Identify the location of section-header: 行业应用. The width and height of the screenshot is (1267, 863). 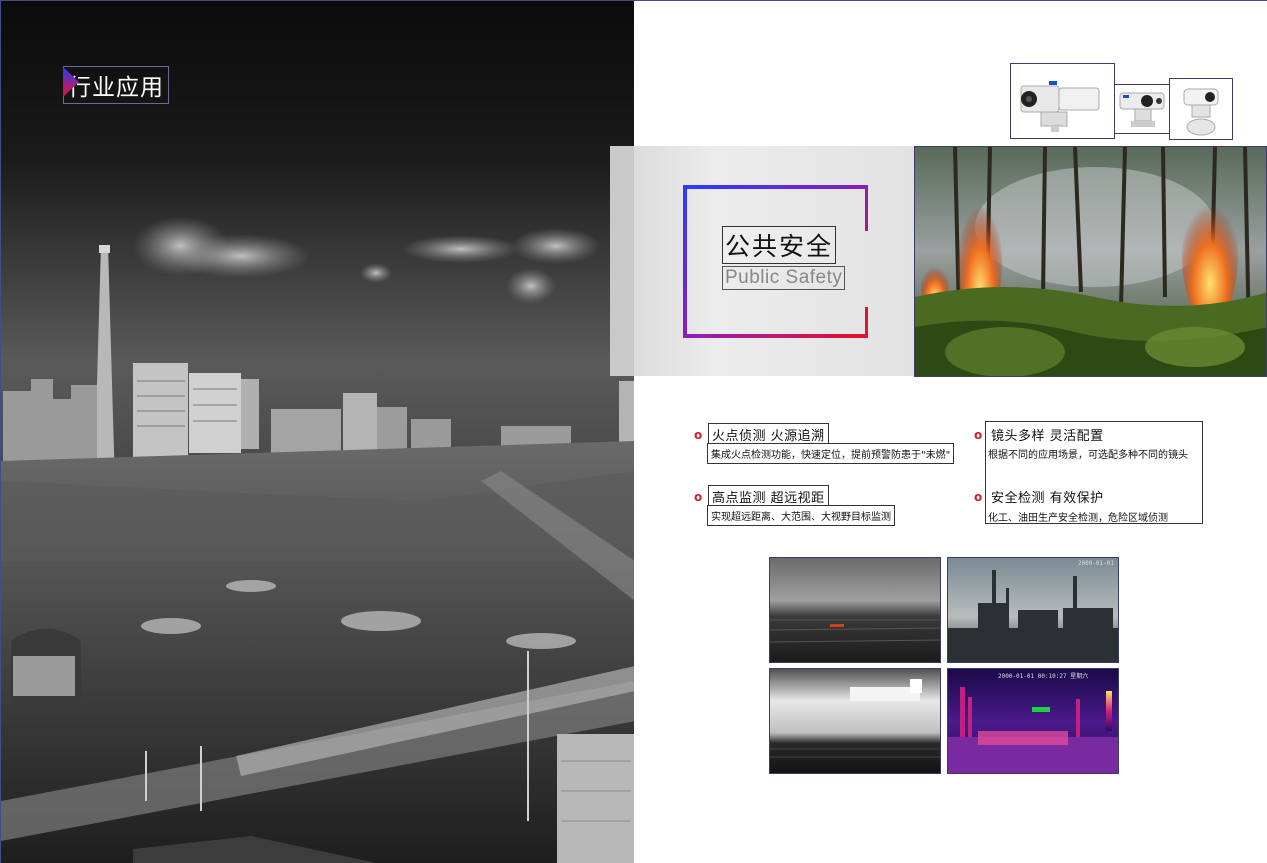
(116, 85).